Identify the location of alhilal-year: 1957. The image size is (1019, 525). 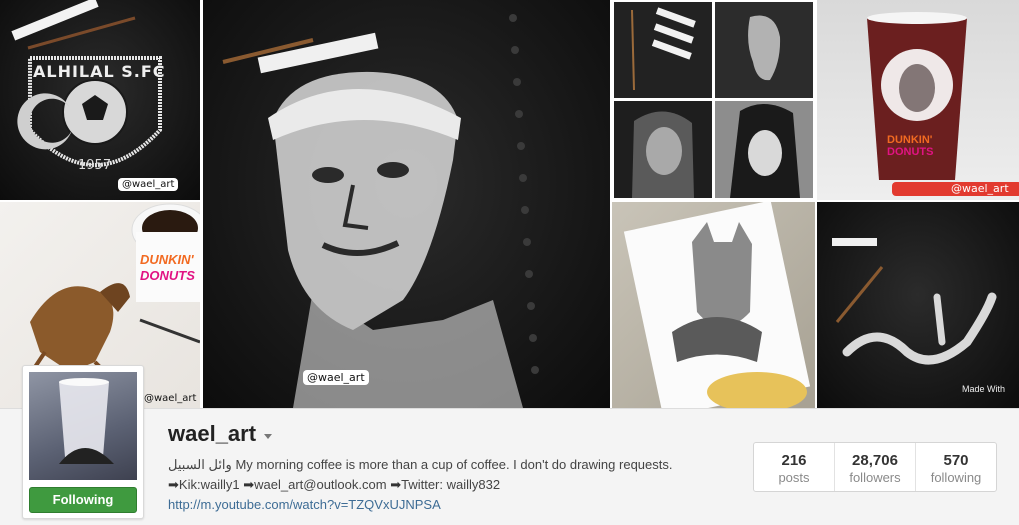
(95, 165).